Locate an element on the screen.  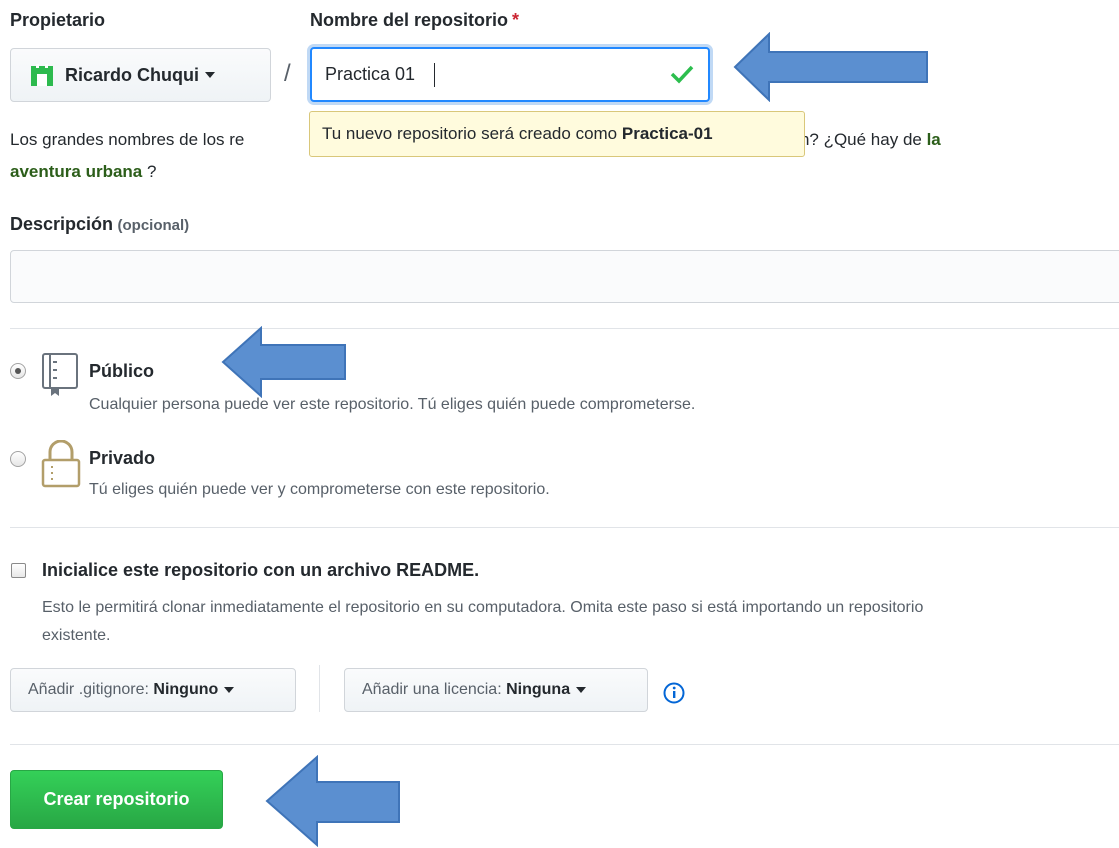
owner-dropdown: Ricardo Chuqui is located at coordinates (140, 75).